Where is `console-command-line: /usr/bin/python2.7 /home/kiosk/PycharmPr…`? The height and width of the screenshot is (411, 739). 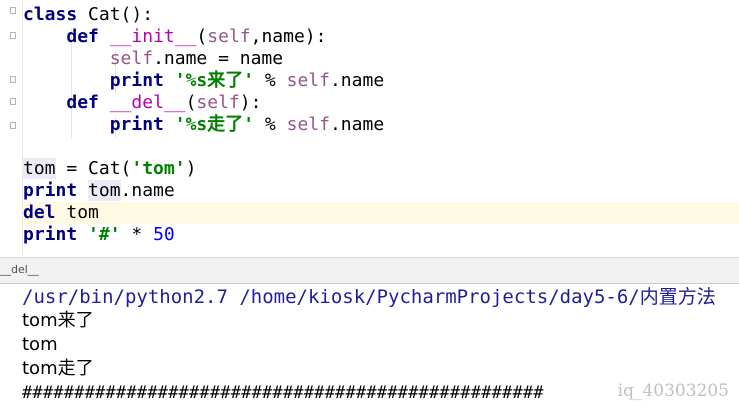 console-command-line: /usr/bin/python2.7 /home/kiosk/PycharmPr… is located at coordinates (369, 297).